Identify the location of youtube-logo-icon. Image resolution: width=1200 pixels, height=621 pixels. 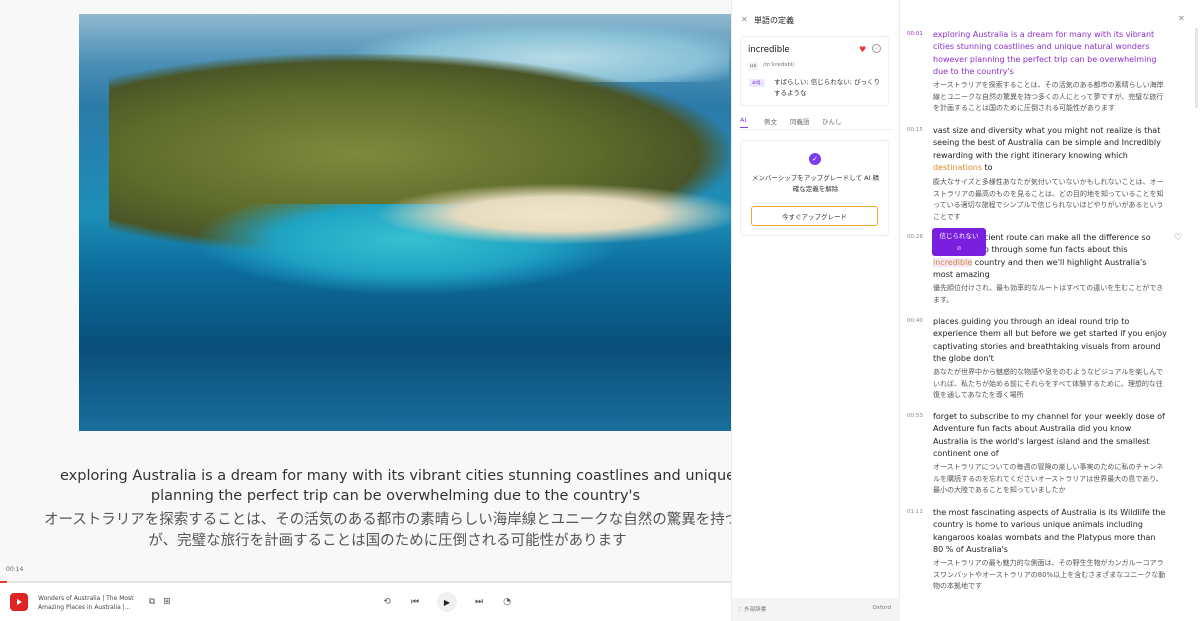
(19, 602).